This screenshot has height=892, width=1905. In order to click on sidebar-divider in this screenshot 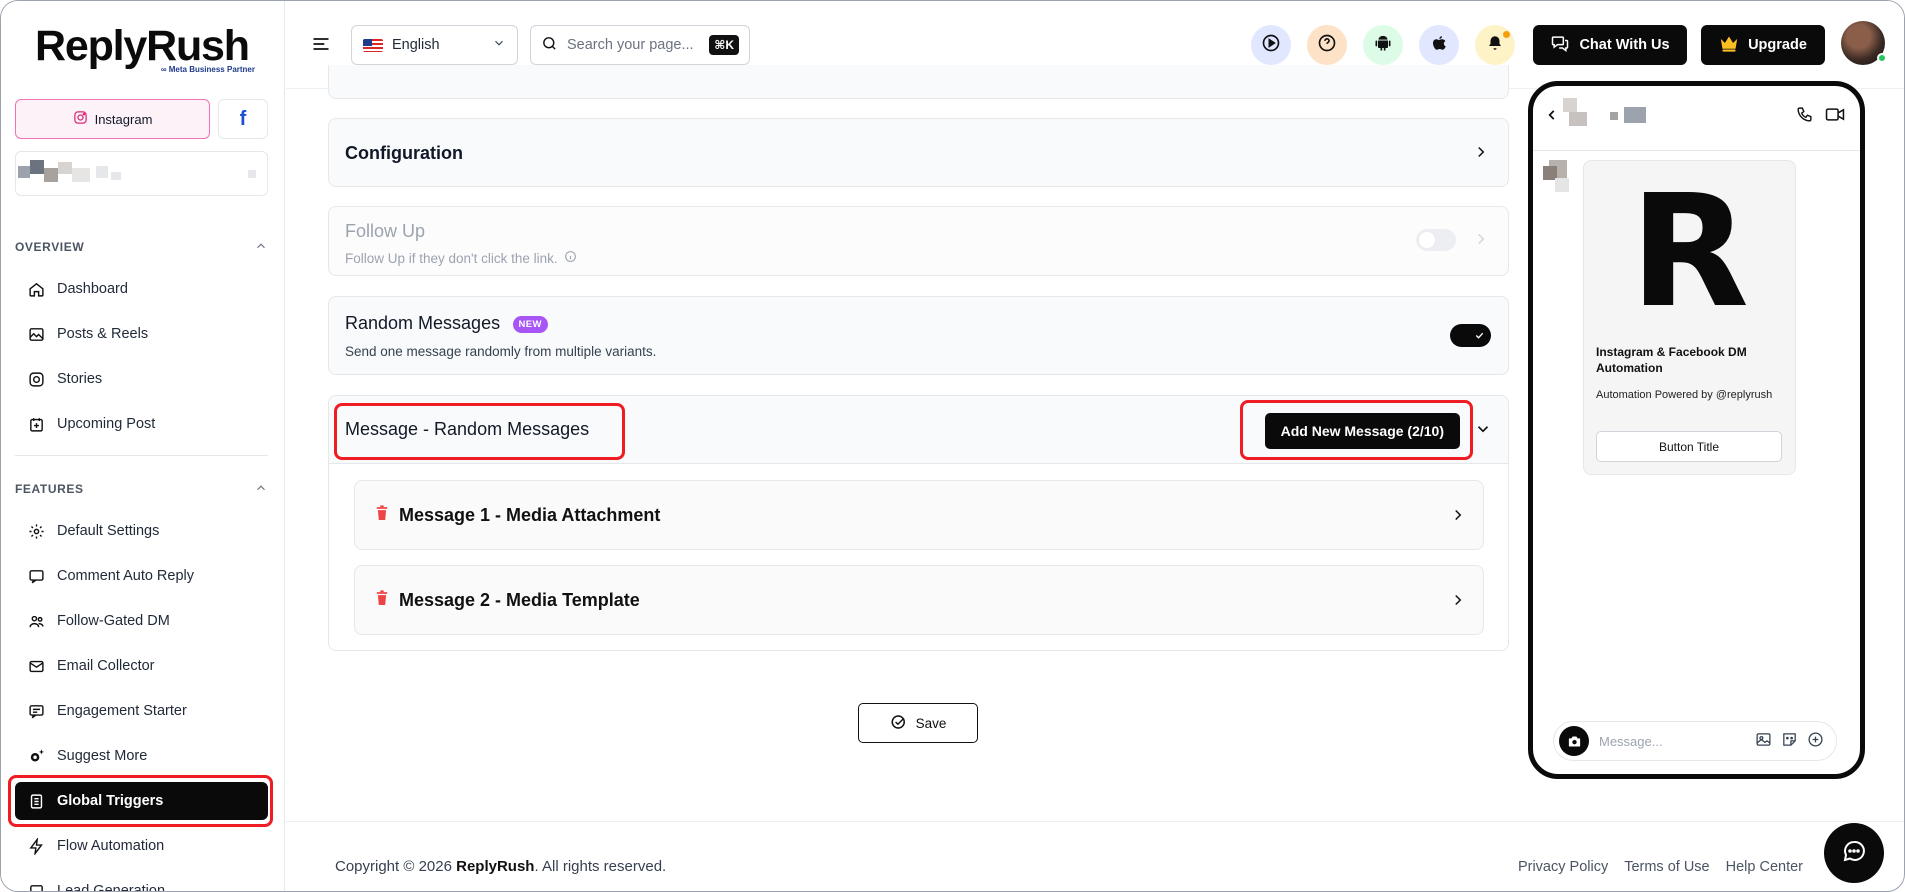, I will do `click(141, 455)`.